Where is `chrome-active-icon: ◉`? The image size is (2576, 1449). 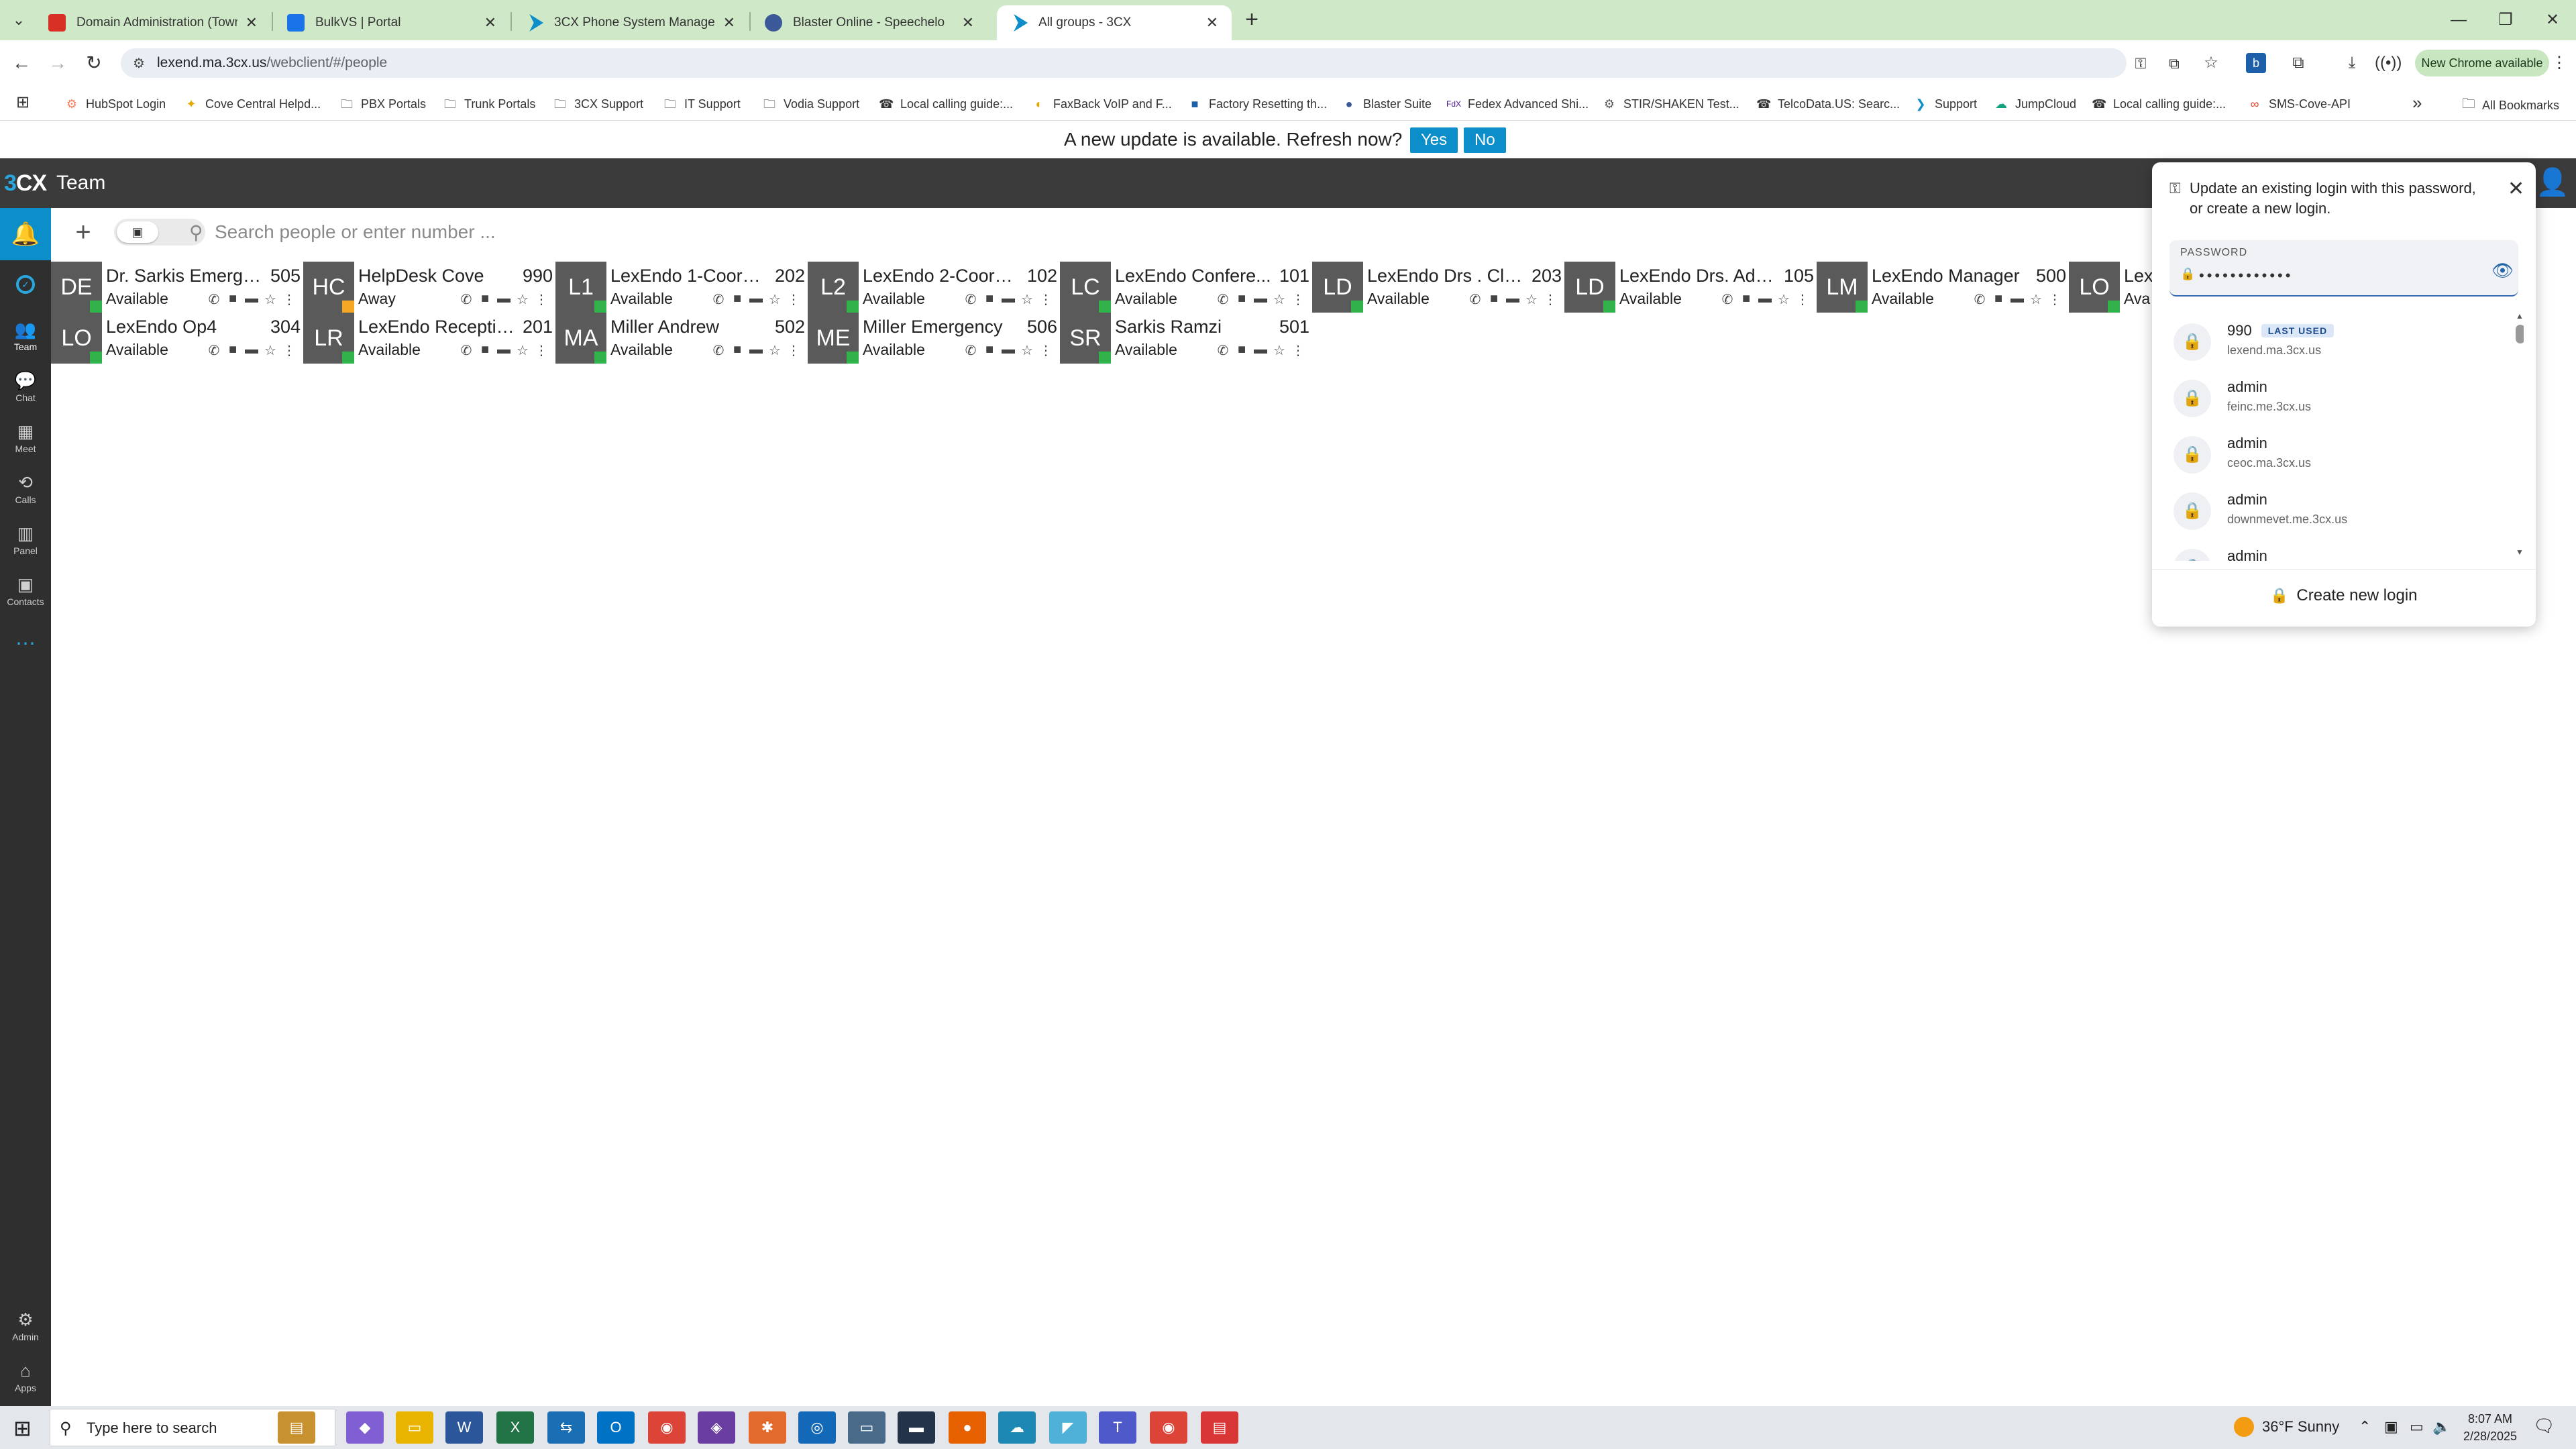 chrome-active-icon: ◉ is located at coordinates (1168, 1427).